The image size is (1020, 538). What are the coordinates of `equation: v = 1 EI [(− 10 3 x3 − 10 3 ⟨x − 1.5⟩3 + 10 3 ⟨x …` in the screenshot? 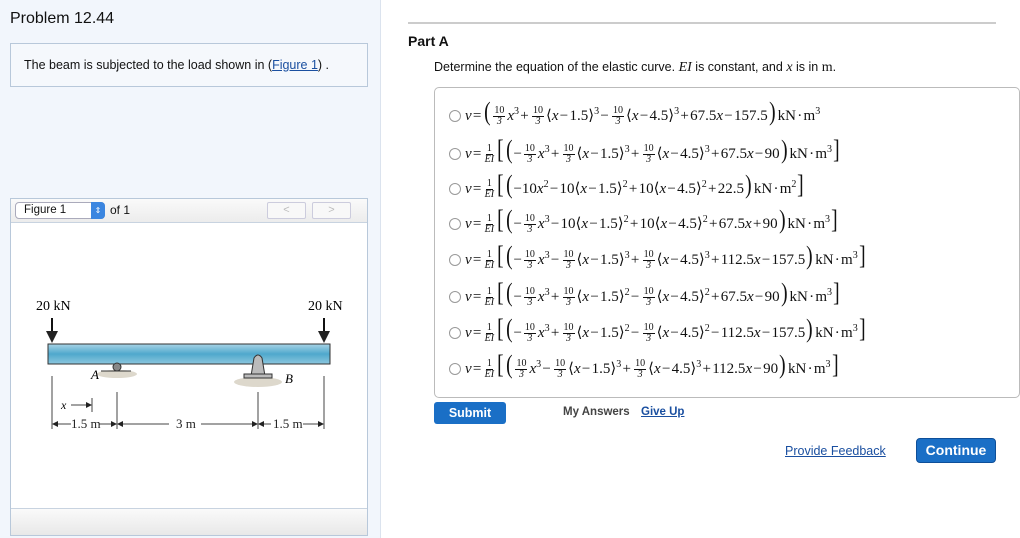 It's located at (665, 256).